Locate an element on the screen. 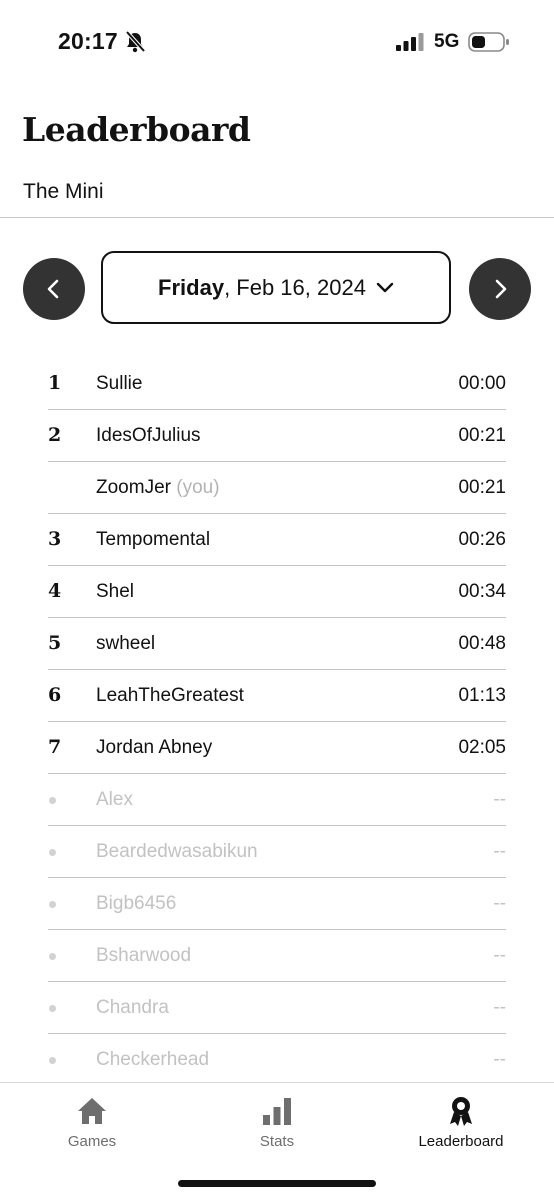 This screenshot has width=554, height=1201. network-label: 5G is located at coordinates (447, 41).